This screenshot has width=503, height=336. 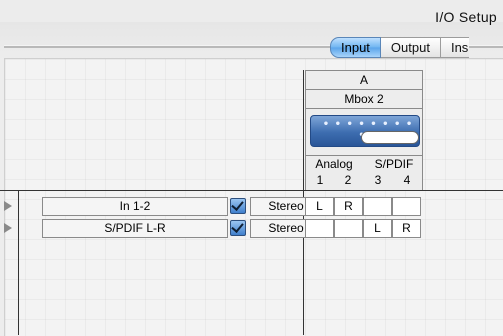 I want to click on path-name-field: S/PDIF L-R, so click(x=135, y=228).